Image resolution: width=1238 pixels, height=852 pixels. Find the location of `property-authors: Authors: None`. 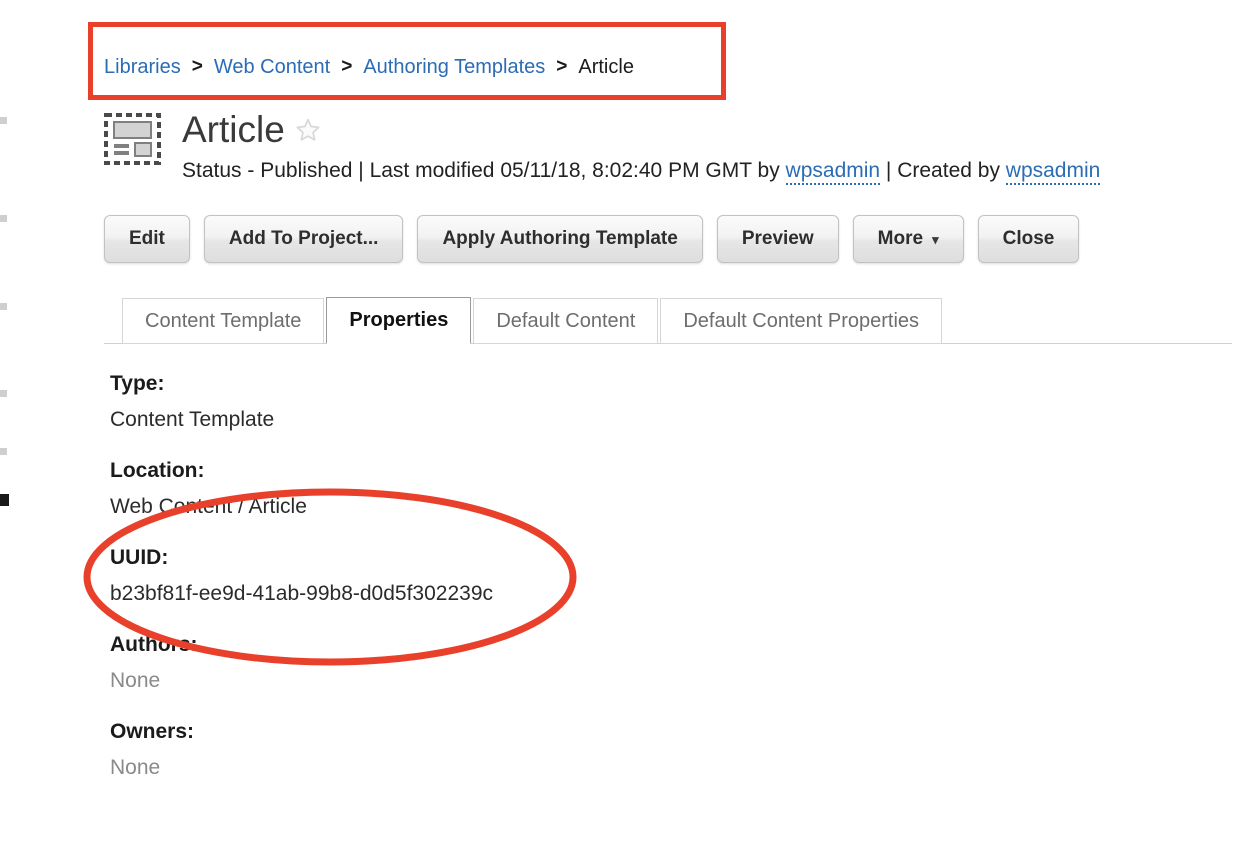

property-authors: Authors: None is located at coordinates (560, 663).